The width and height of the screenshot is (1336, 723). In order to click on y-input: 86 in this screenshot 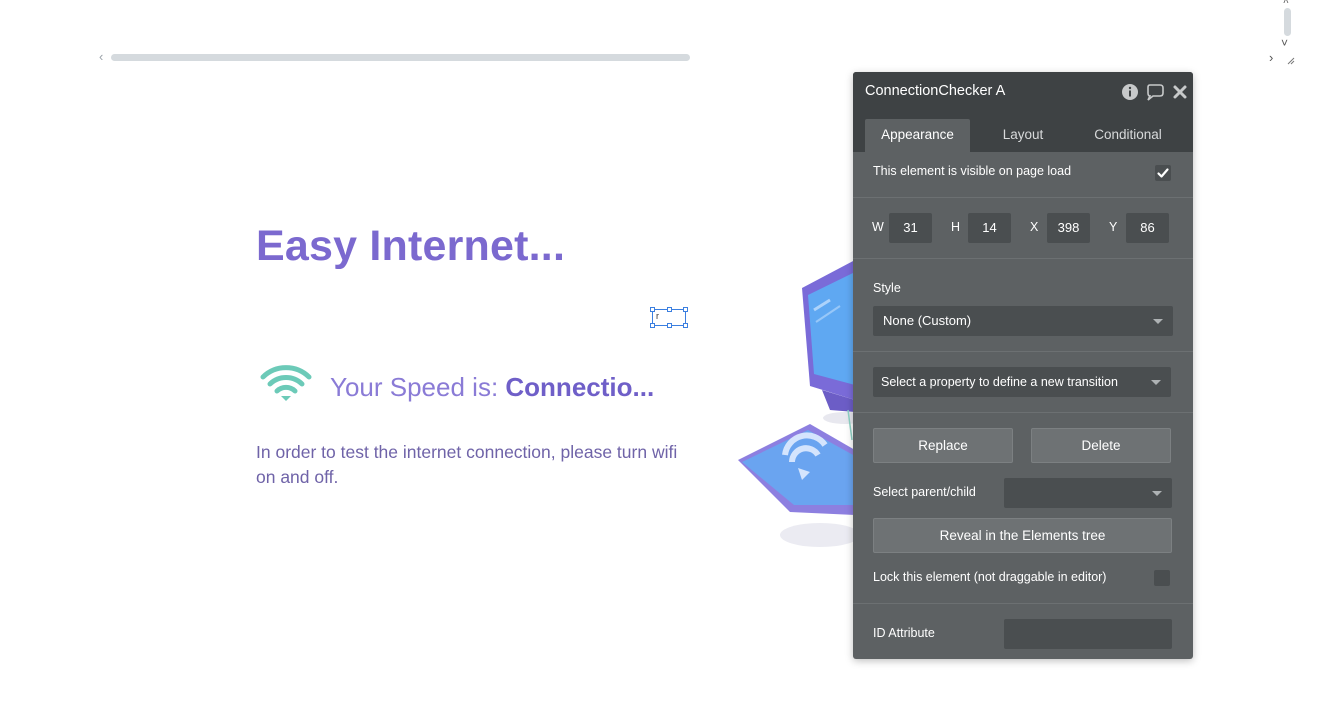, I will do `click(1147, 228)`.